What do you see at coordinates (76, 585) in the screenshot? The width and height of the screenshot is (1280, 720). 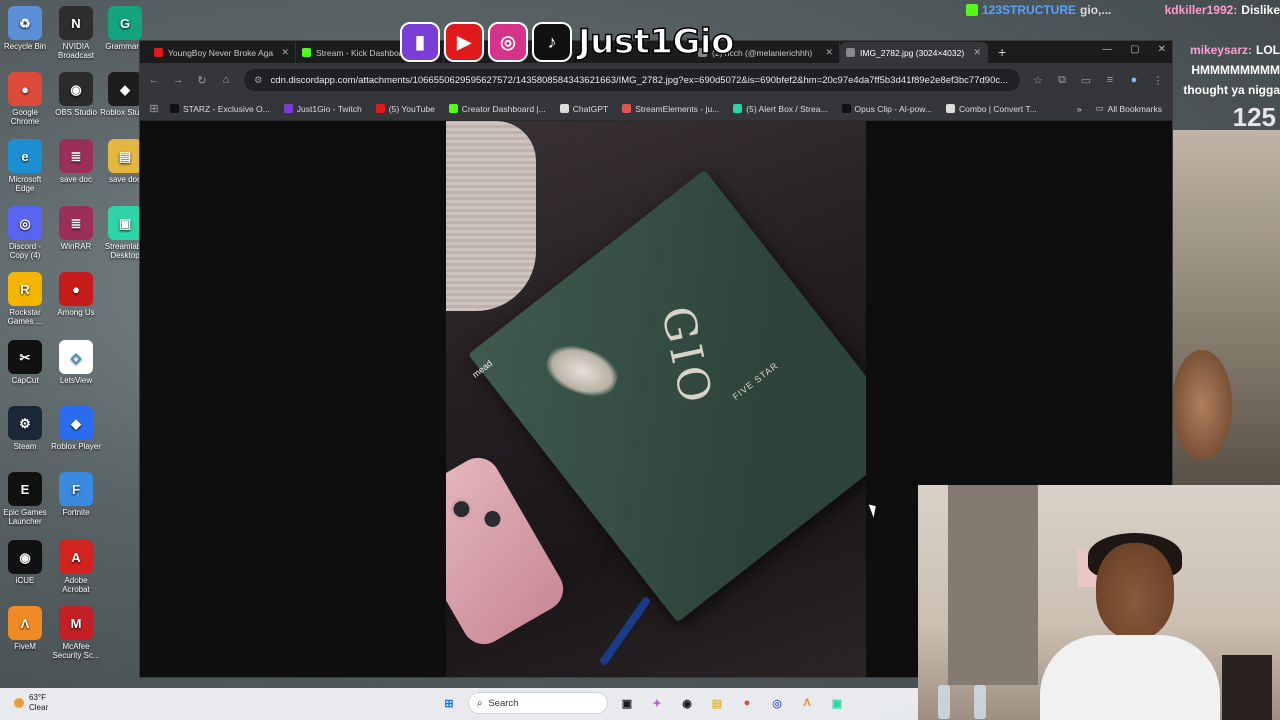 I see `desktop-icon-label: Adobe Acrobat` at bounding box center [76, 585].